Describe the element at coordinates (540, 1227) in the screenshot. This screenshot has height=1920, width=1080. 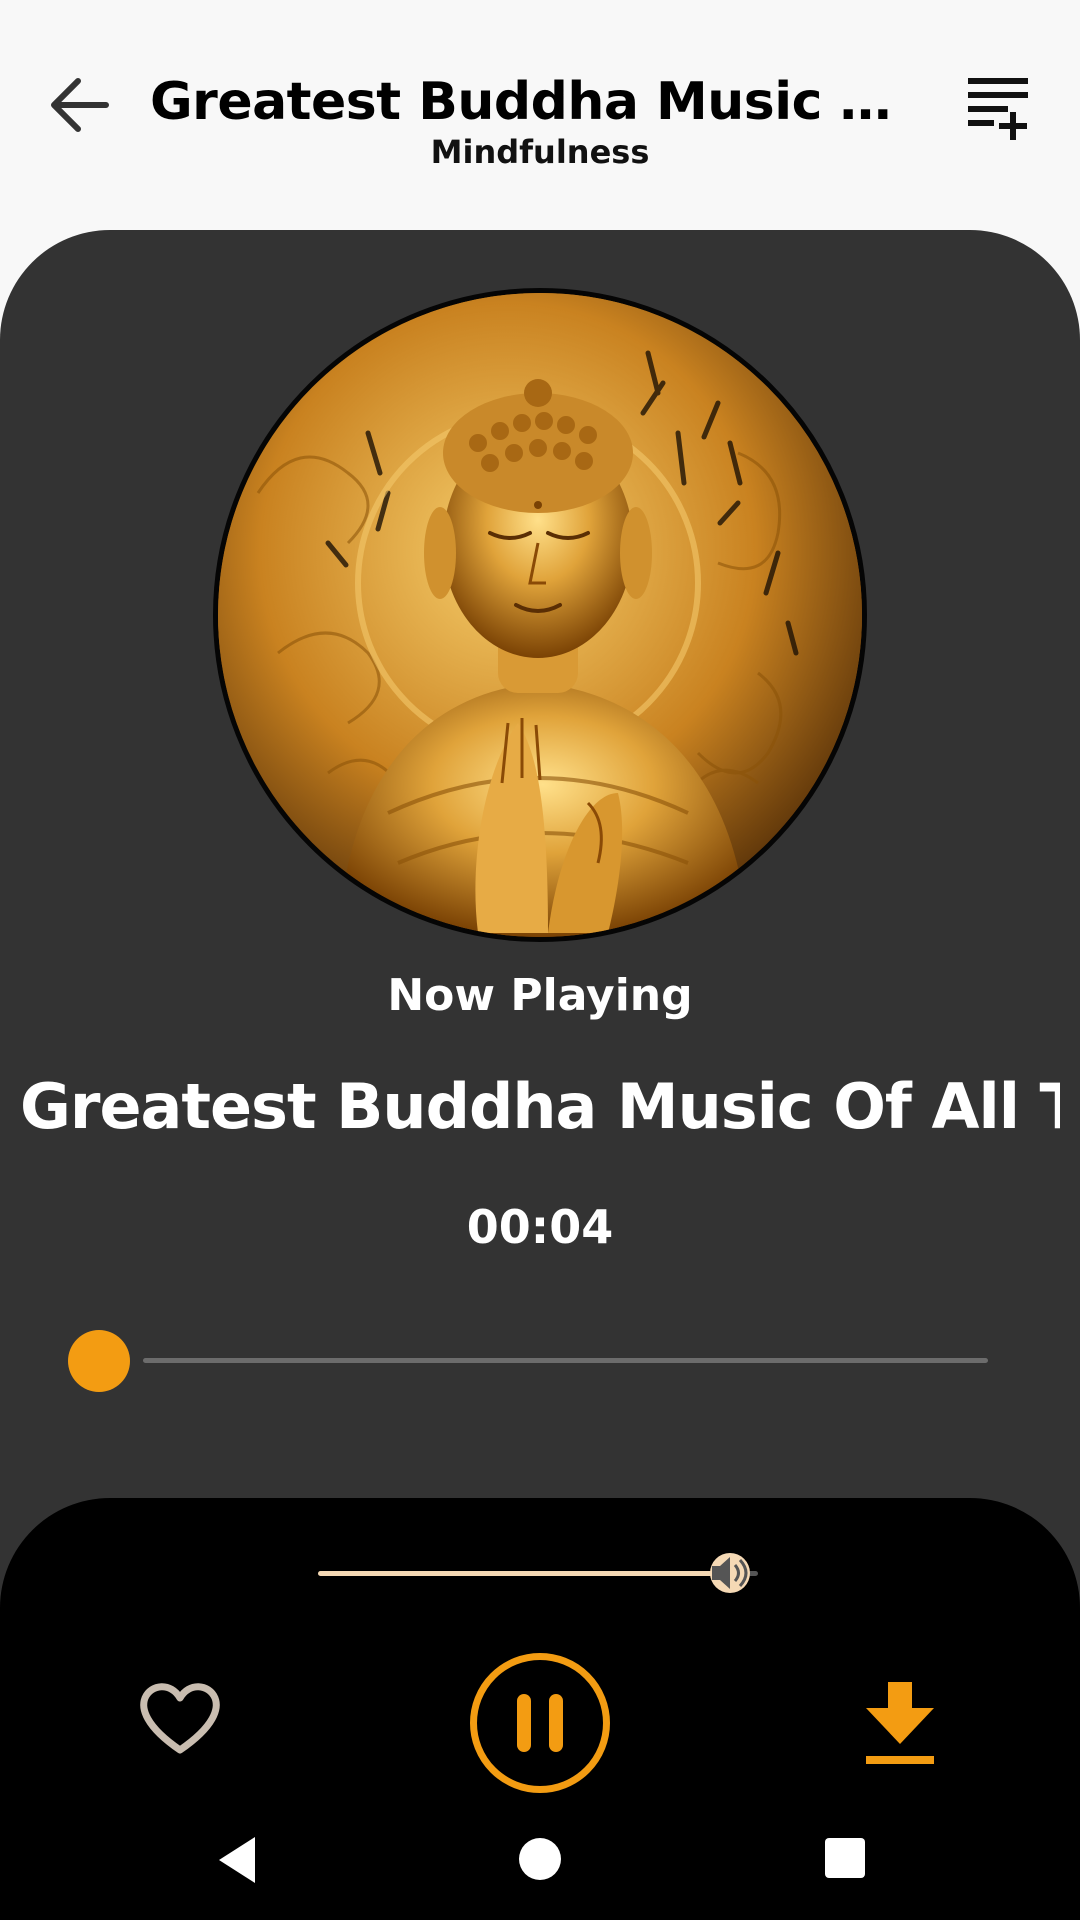
I see `elapsed-time: 00:04` at that location.